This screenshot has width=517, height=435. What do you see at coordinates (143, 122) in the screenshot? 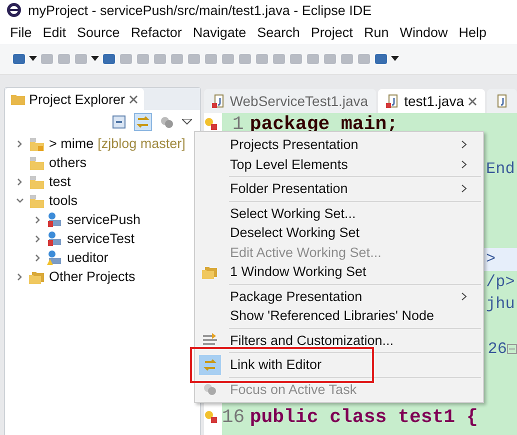
I see `link-editor-toggle` at bounding box center [143, 122].